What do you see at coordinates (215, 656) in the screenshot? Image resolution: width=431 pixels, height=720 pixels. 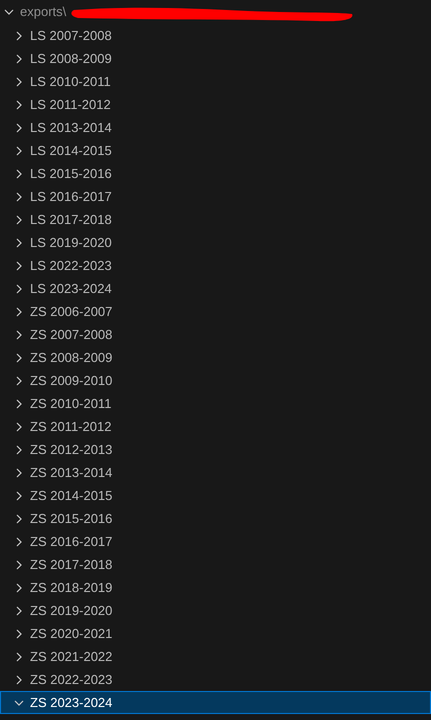 I see `tree-item: ZS 2021-2022` at bounding box center [215, 656].